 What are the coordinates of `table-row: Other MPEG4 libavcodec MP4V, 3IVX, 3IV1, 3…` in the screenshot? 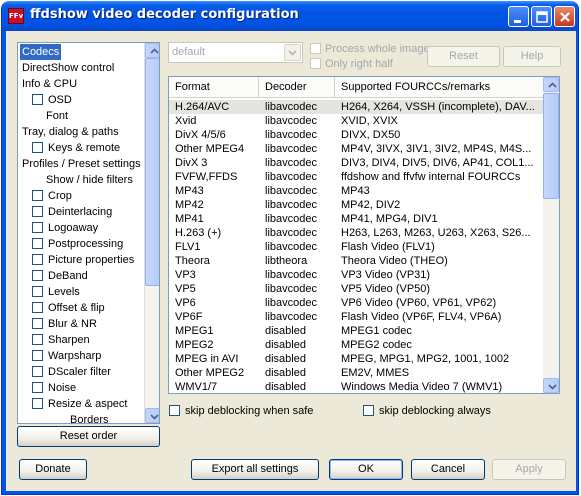 It's located at (356, 149).